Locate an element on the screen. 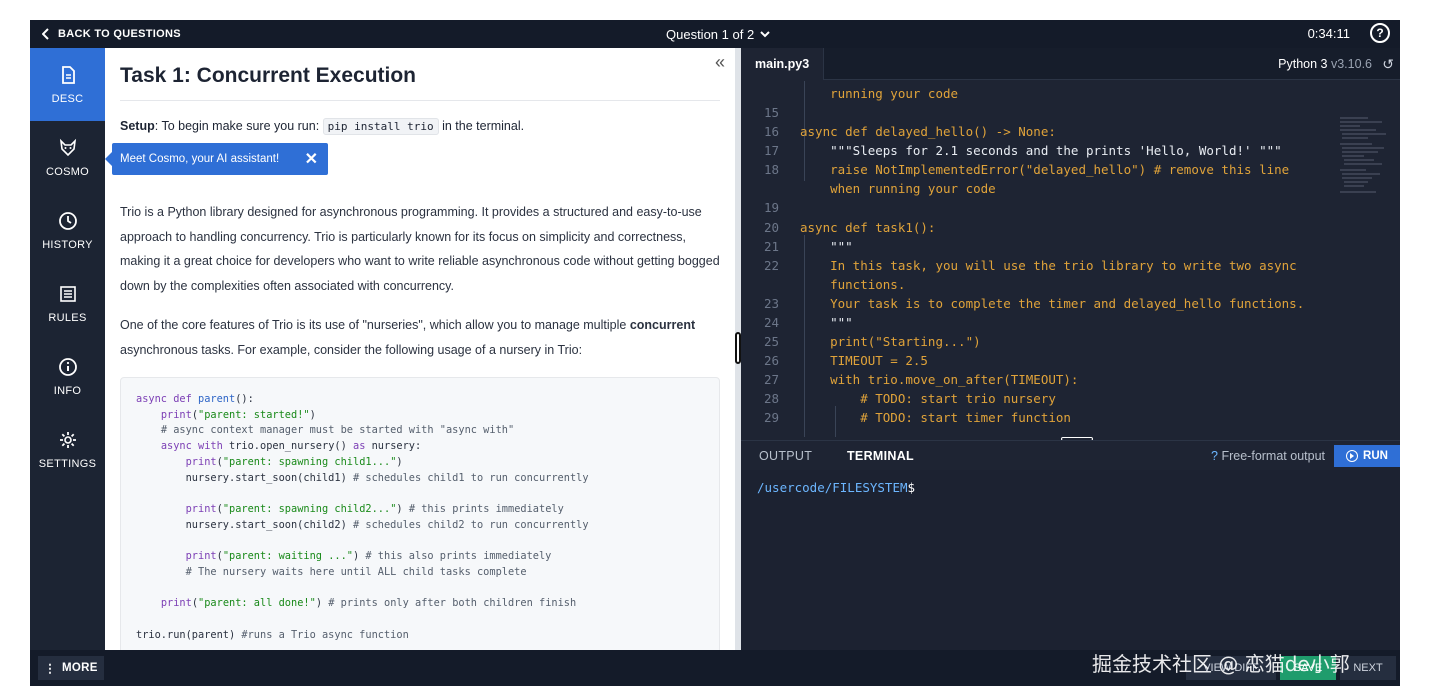 The width and height of the screenshot is (1429, 700). line-number: 29 is located at coordinates (771, 417).